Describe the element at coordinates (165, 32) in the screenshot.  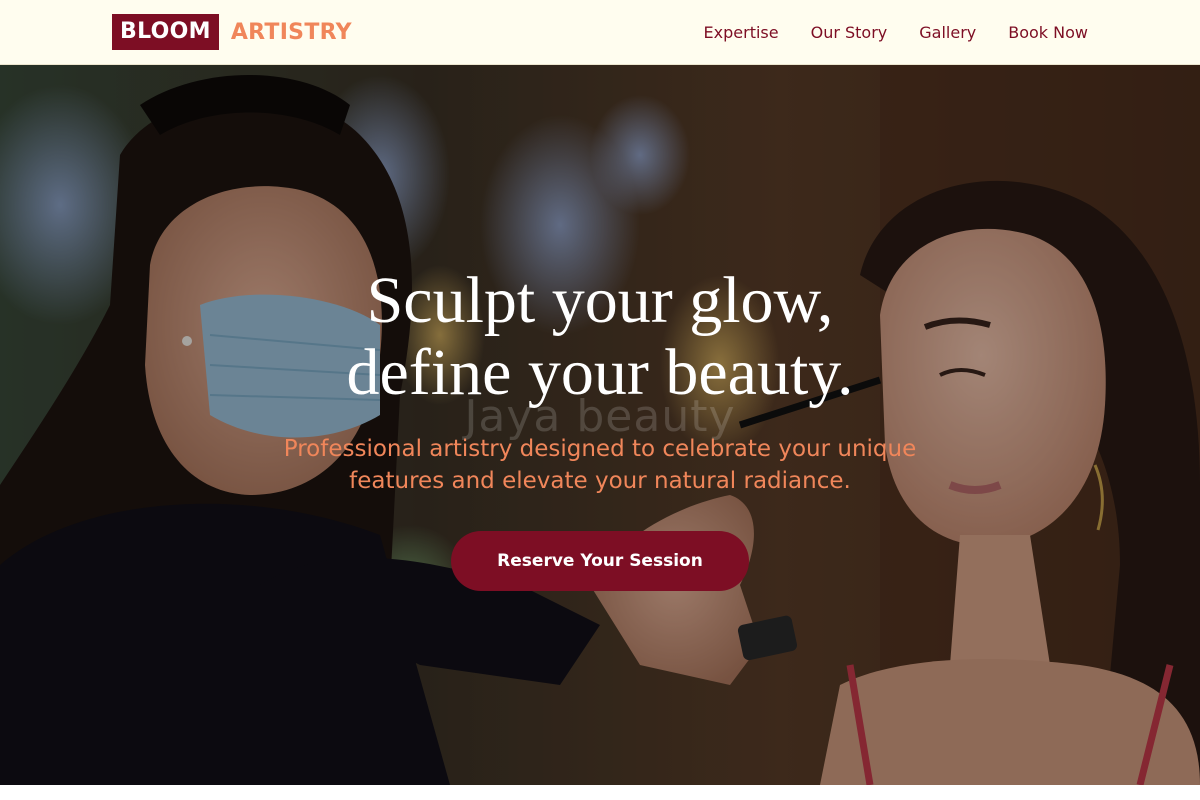
I see `logo-boxed-word: BLOOM` at that location.